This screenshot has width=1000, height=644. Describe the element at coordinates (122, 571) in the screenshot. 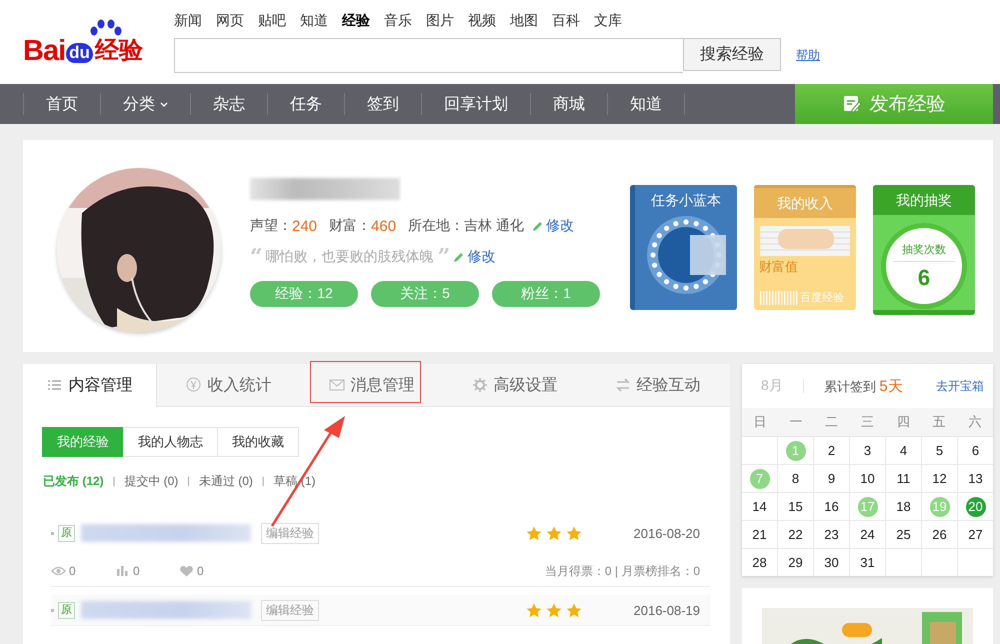

I see `bar-icon` at that location.